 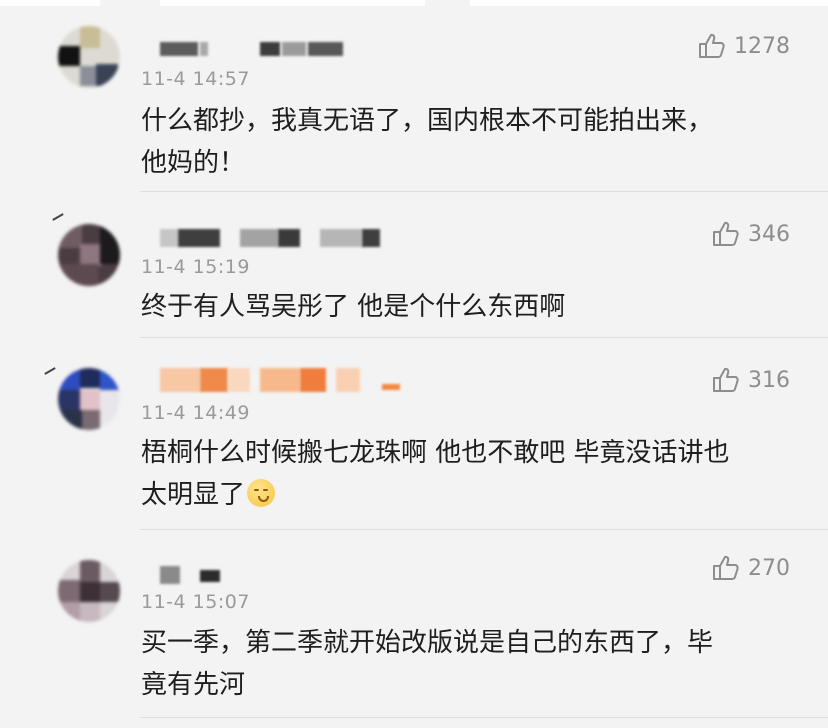 I want to click on comment-text: 终于有人骂吴彤了 他是个什么东西啊, so click(x=466, y=307).